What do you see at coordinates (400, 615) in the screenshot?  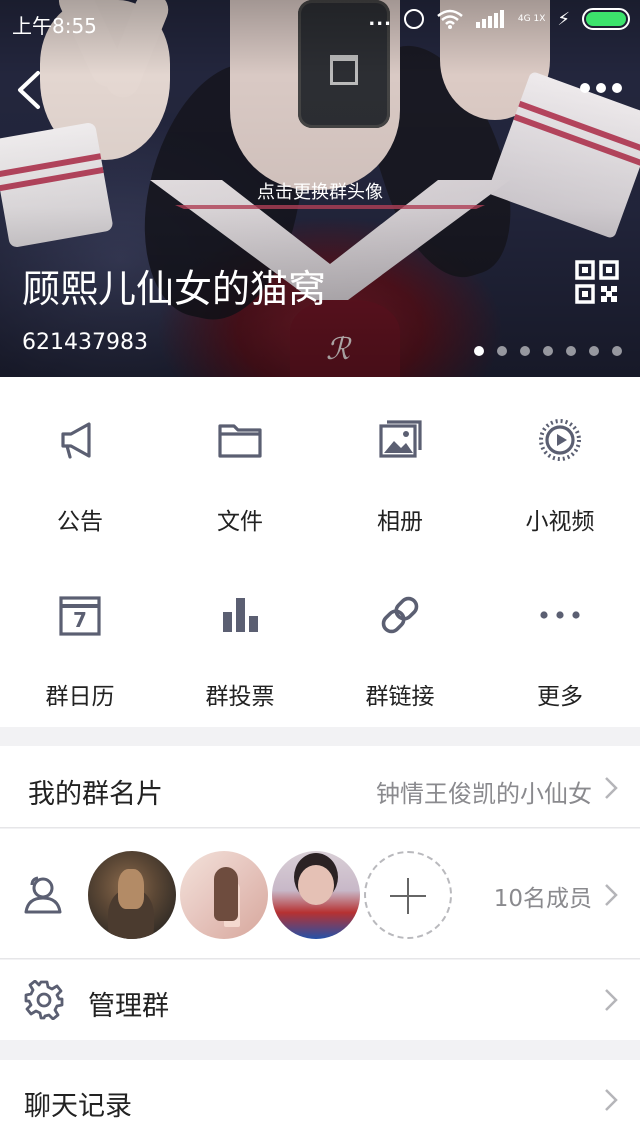 I see `link-icon` at bounding box center [400, 615].